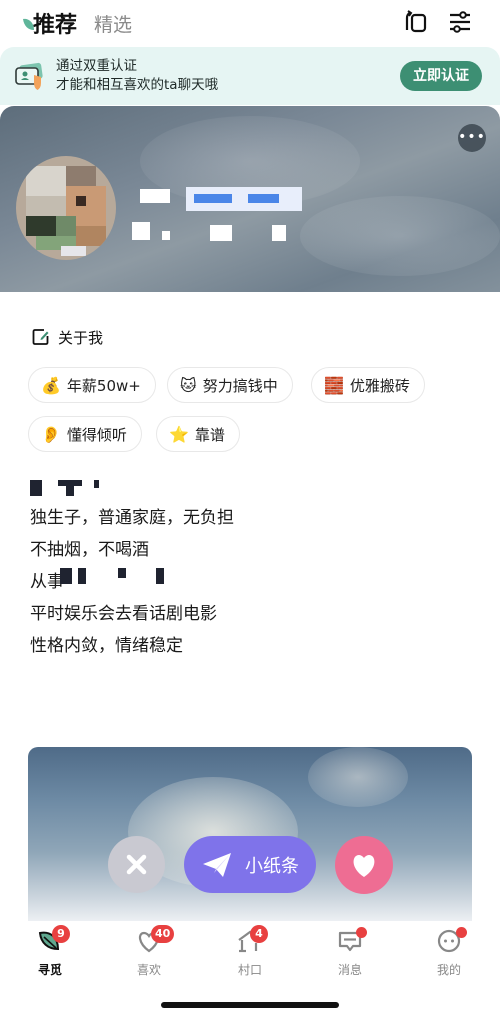 The image size is (500, 1017). Describe the element at coordinates (379, 385) in the screenshot. I see `tag-label: 优雅搬砖` at that location.